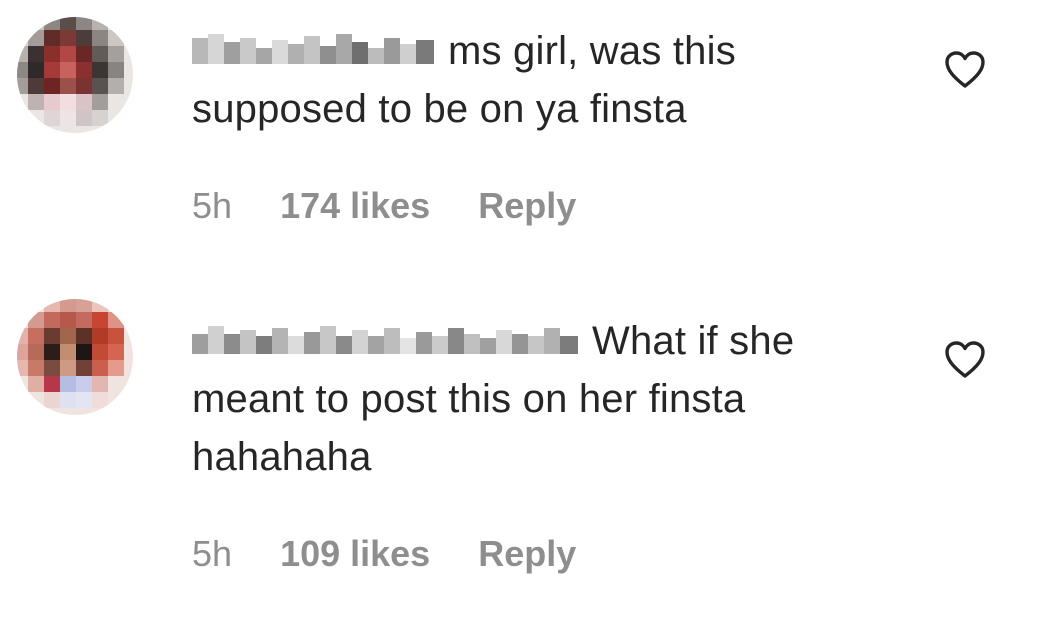 Image resolution: width=1038 pixels, height=622 pixels. I want to click on comment-meta: 5h 109 likes Reply, so click(384, 554).